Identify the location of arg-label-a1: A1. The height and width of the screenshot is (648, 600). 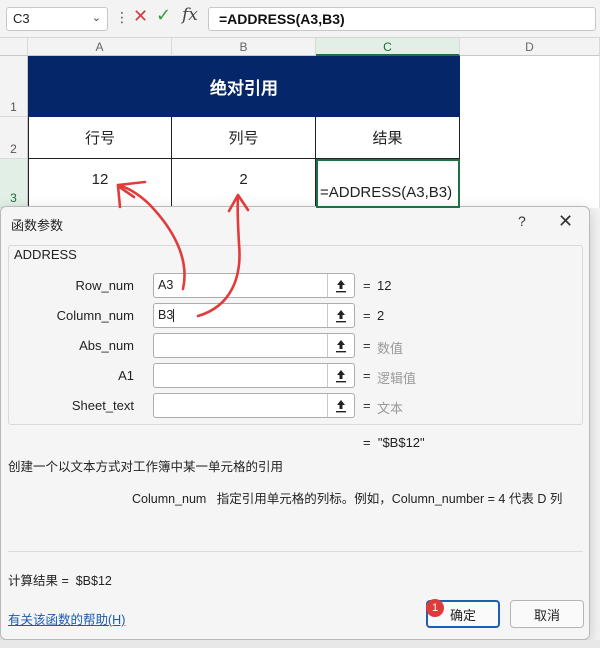
(126, 375).